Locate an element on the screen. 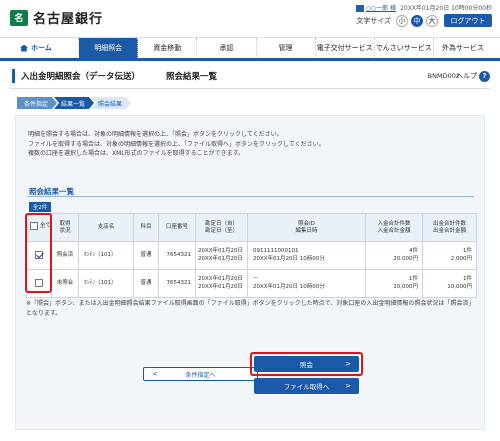 This screenshot has height=441, width=500. nav-electronic-delivery: 電子交付サービス is located at coordinates (345, 48).